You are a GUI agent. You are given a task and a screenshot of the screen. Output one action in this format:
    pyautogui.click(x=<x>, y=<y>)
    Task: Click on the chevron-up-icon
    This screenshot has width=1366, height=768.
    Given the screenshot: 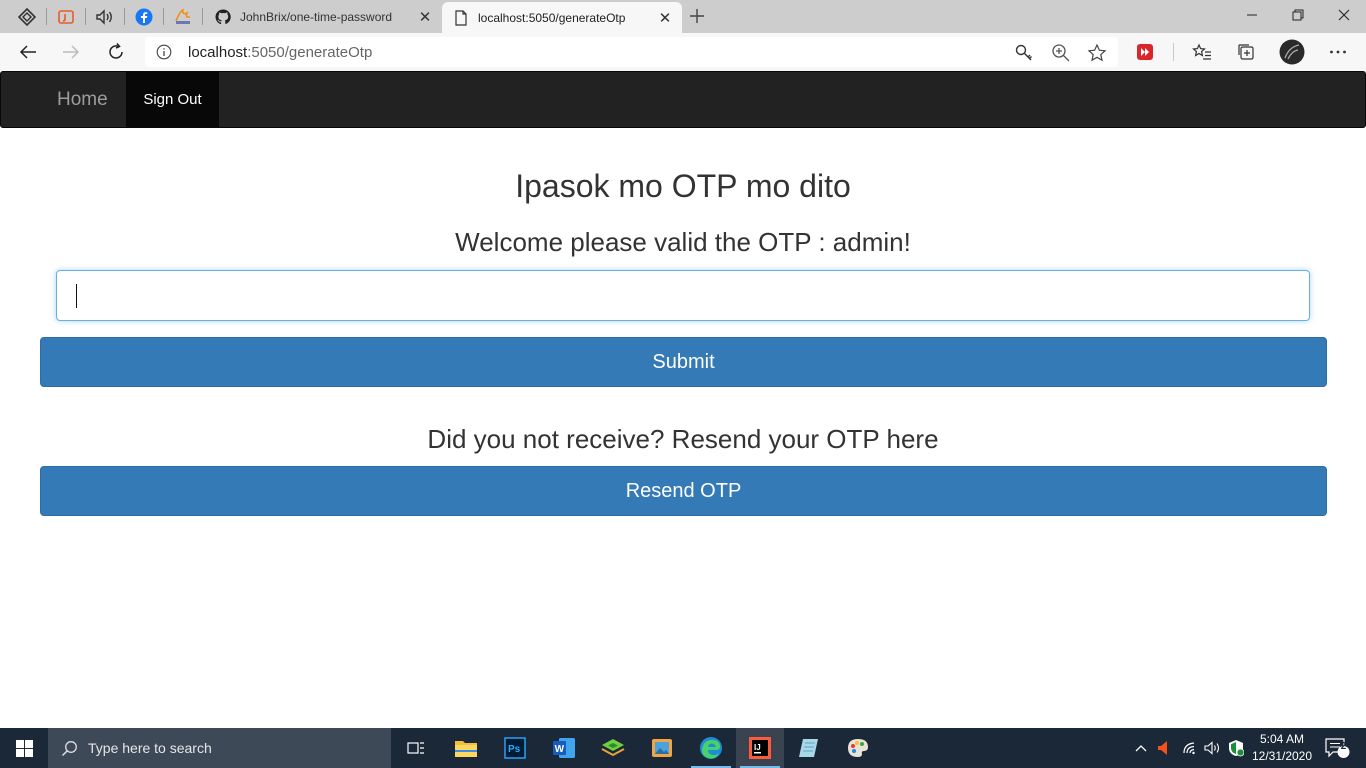 What is the action you would take?
    pyautogui.click(x=1141, y=748)
    